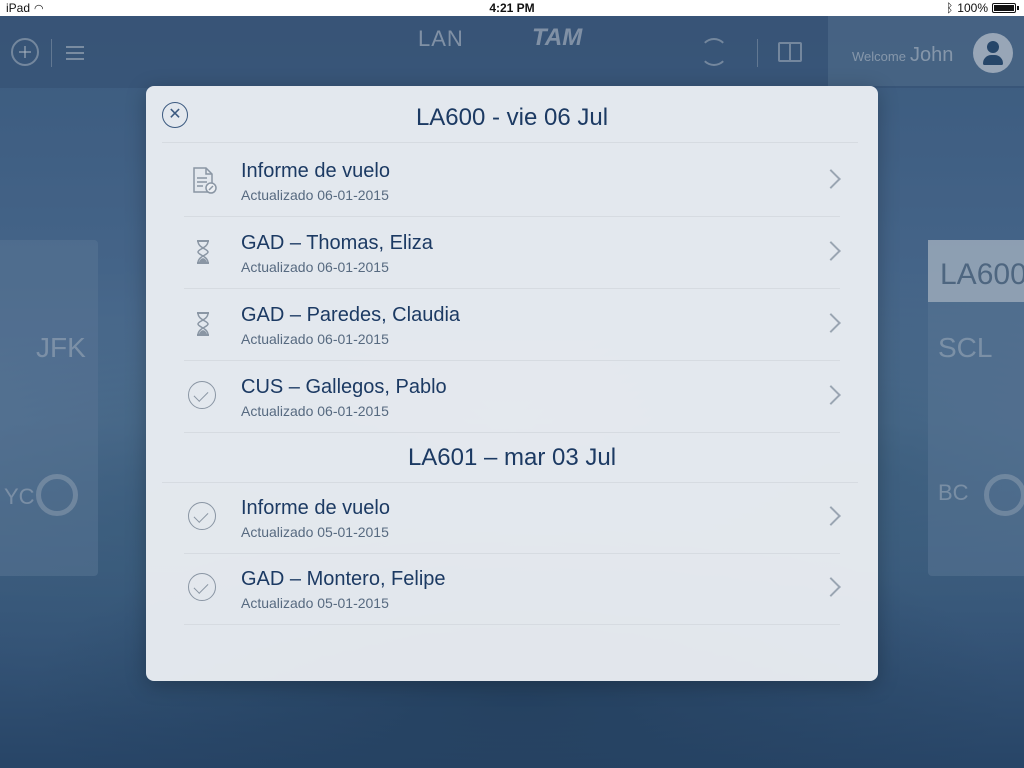 Image resolution: width=1024 pixels, height=768 pixels. Describe the element at coordinates (343, 579) in the screenshot. I see `row-title: GAD – Montero, Felipe` at that location.